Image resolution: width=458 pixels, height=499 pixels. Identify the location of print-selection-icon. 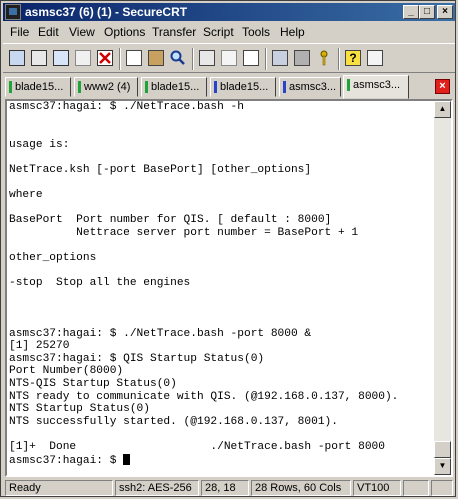
(229, 58).